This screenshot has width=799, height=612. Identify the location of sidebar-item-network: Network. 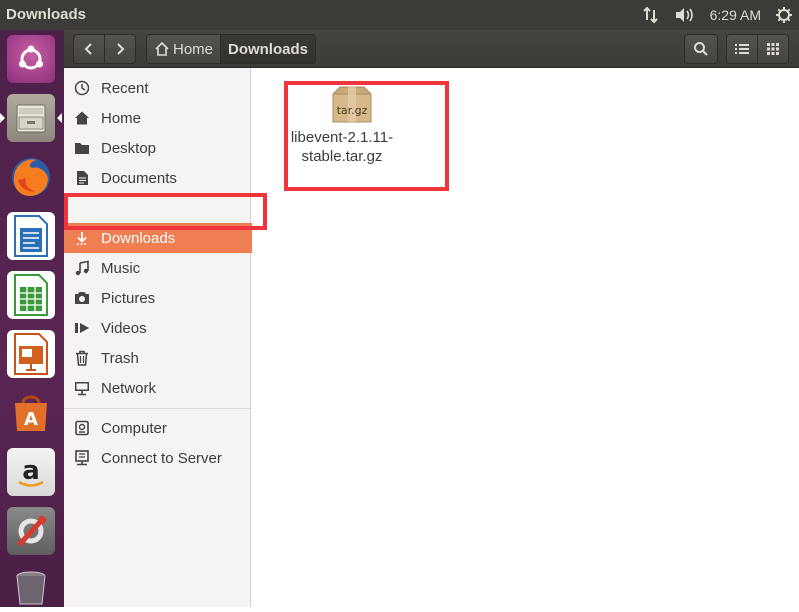
(157, 388).